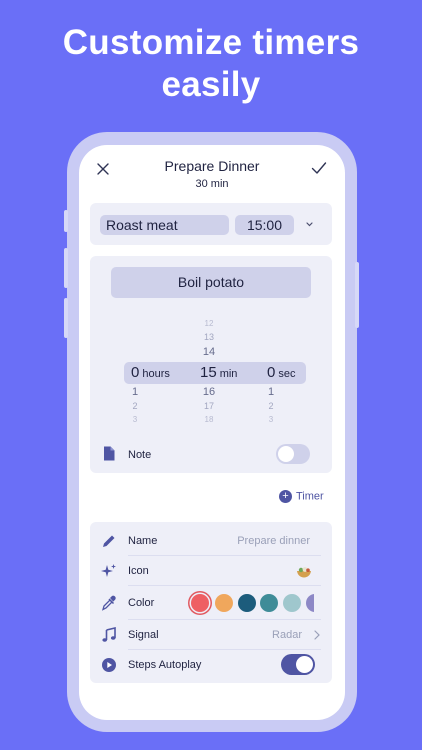 The width and height of the screenshot is (422, 750). What do you see at coordinates (209, 337) in the screenshot?
I see `picker-minute-option: 13` at bounding box center [209, 337].